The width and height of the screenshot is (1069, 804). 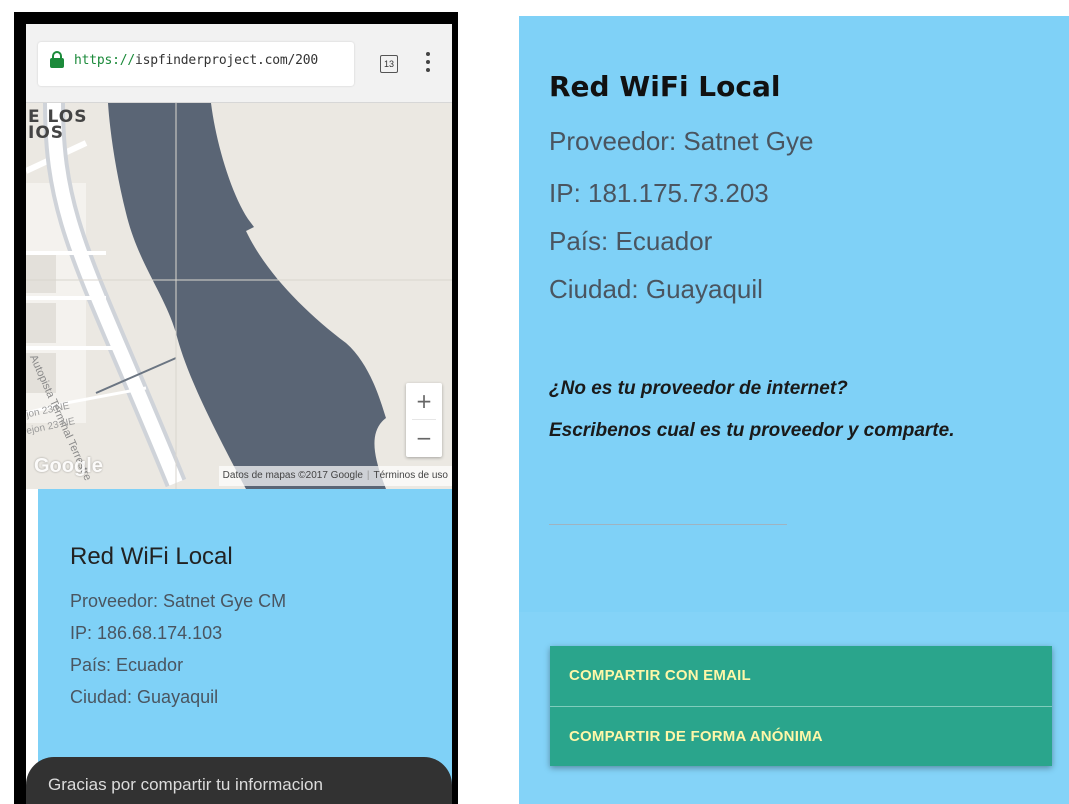 I want to click on url-text: https://ispfinderproject.com/200, so click(x=196, y=60).